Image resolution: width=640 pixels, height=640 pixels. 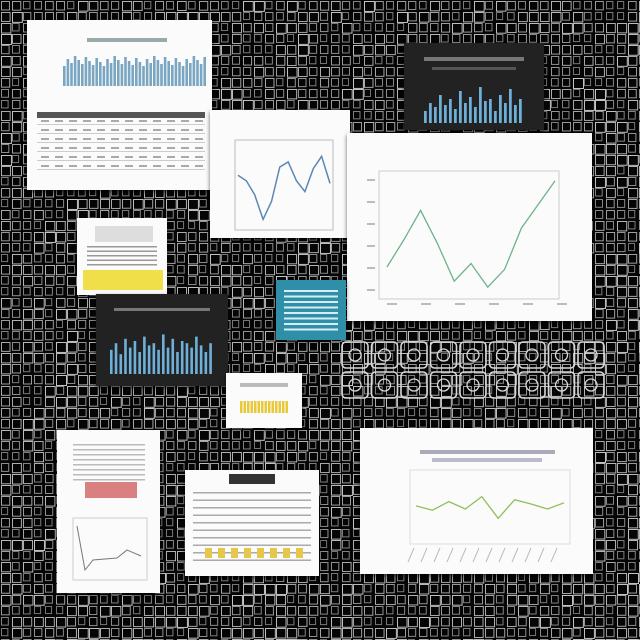 I want to click on mini-bar, so click(x=78, y=73).